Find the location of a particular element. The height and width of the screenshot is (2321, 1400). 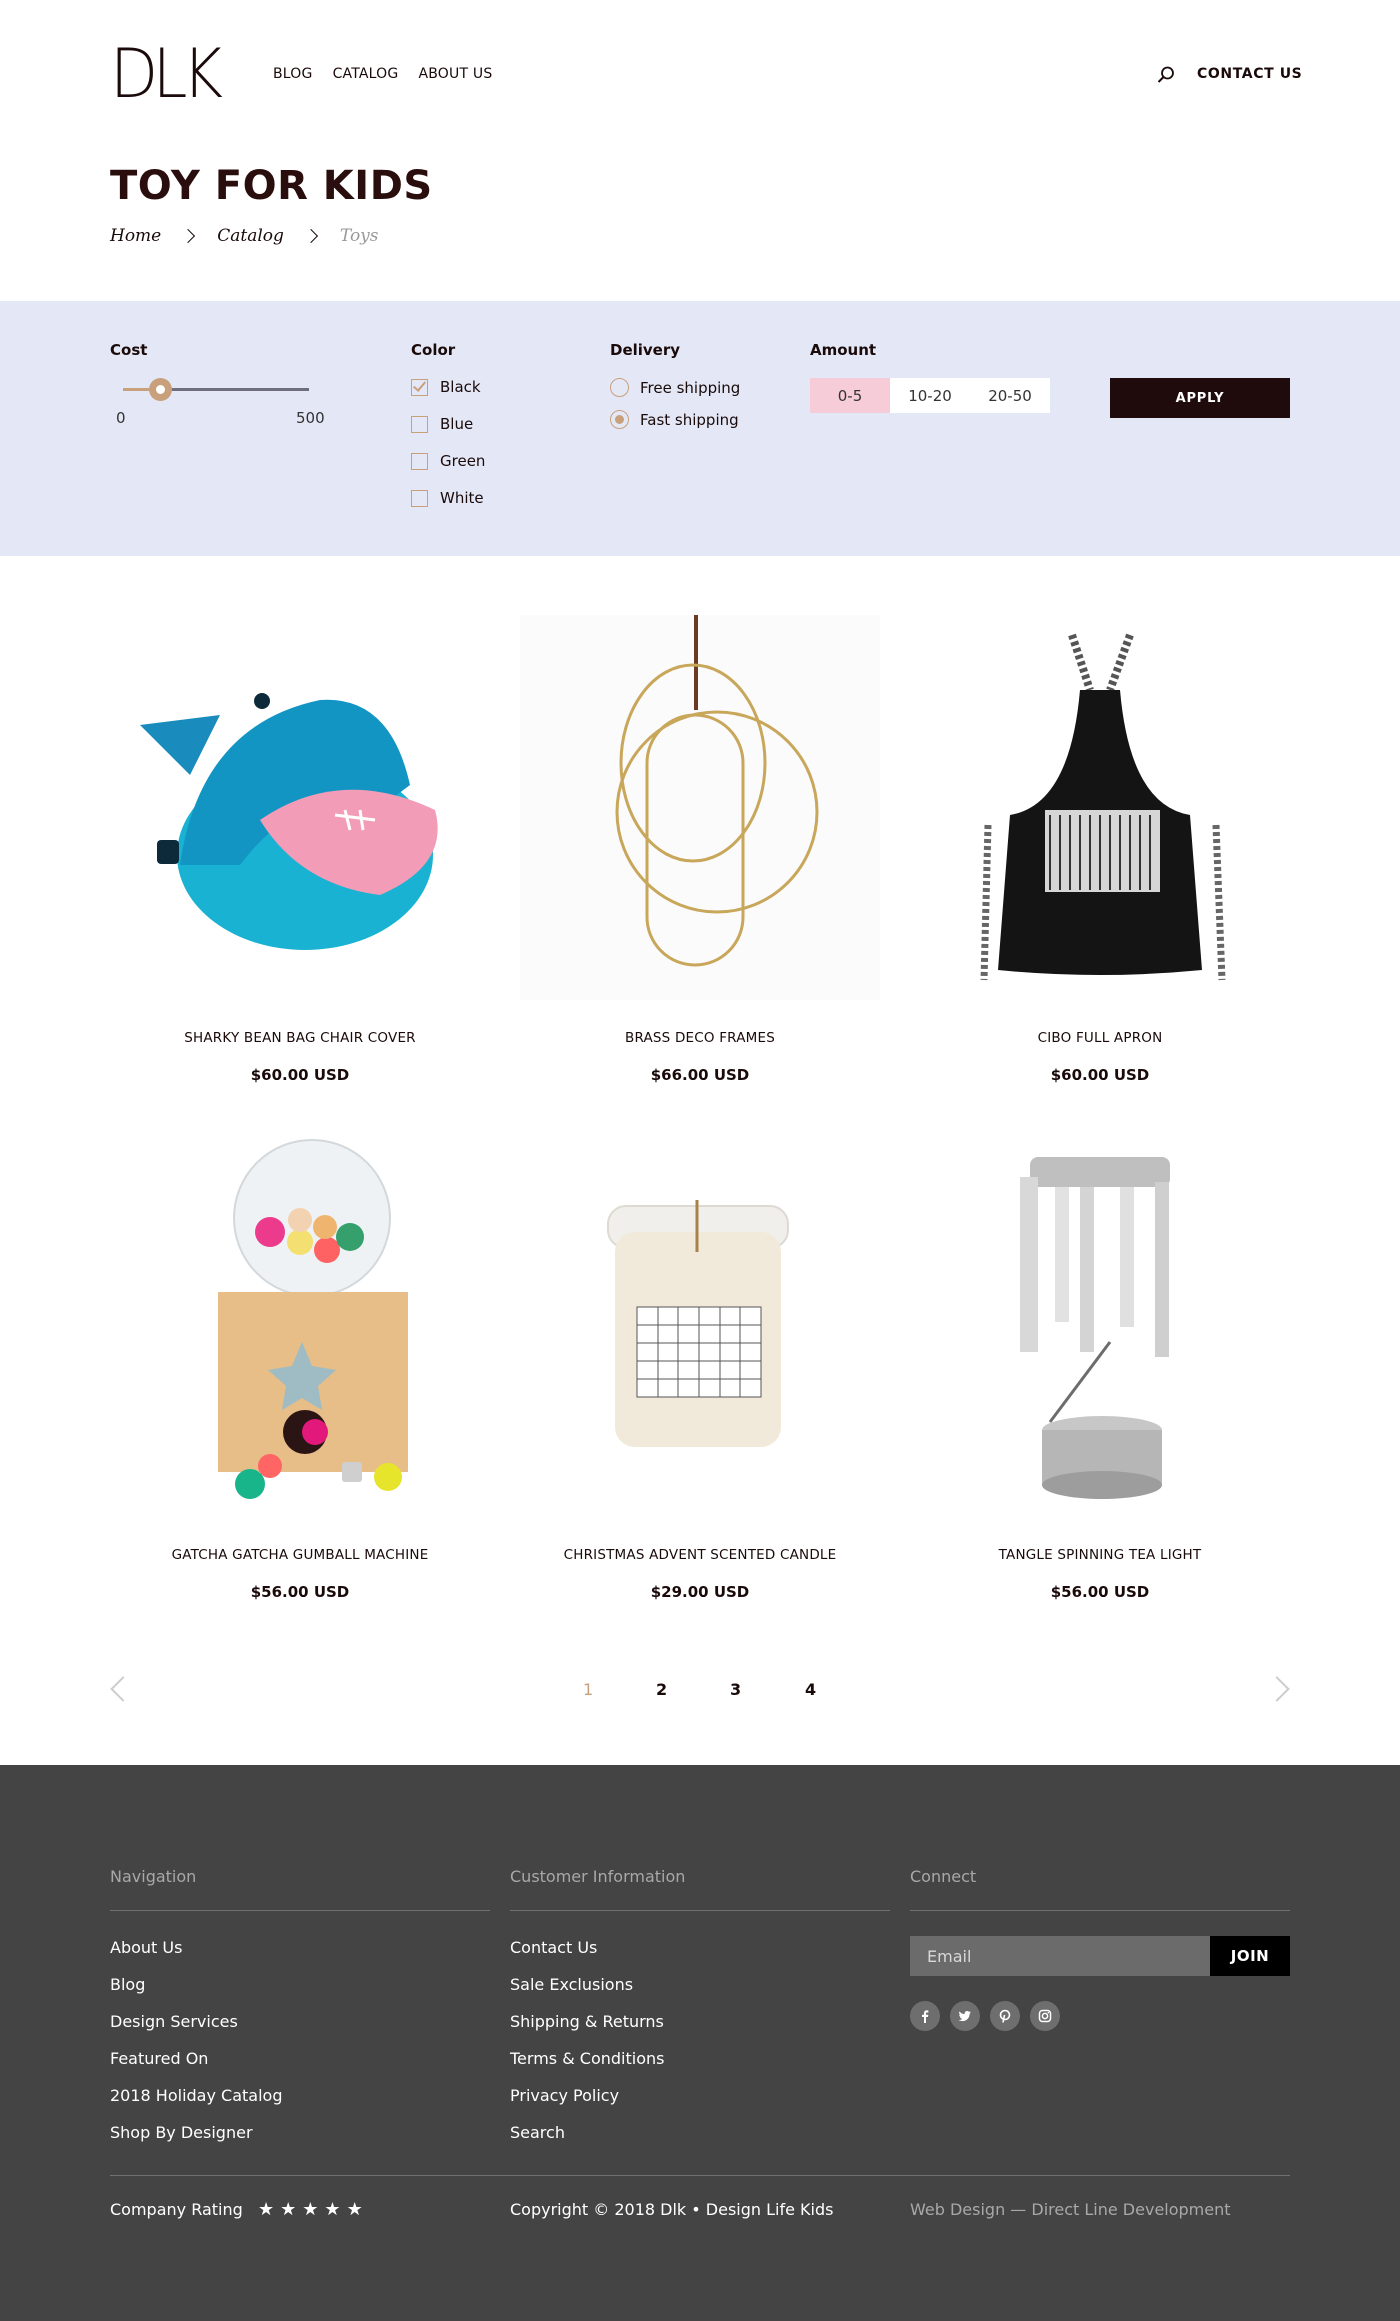

footer-link: Design Services is located at coordinates (196, 2030).